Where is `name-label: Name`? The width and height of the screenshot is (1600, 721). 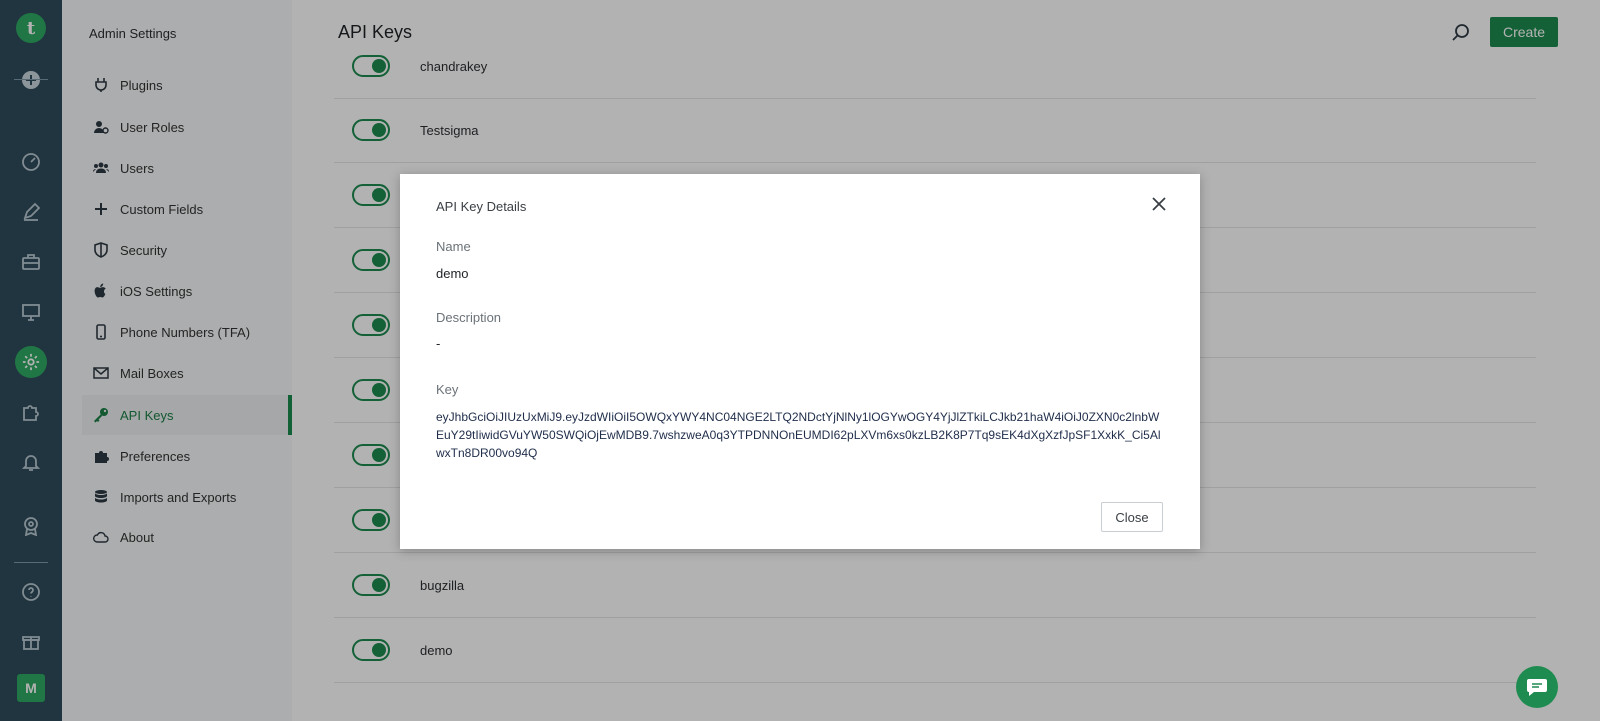 name-label: Name is located at coordinates (453, 246).